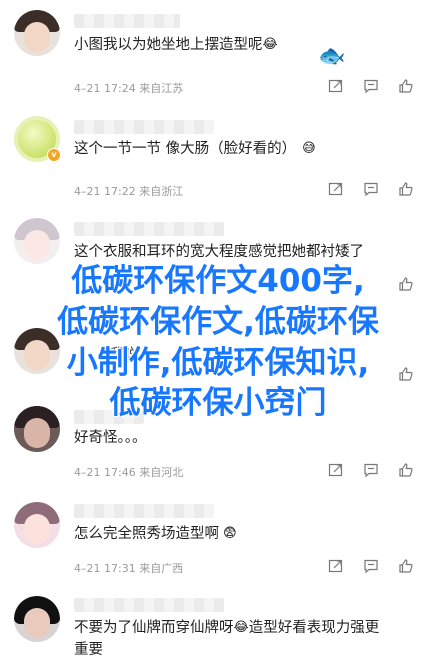 The image size is (436, 672). Describe the element at coordinates (88, 650) in the screenshot. I see `comment-text-continued: 重要` at that location.